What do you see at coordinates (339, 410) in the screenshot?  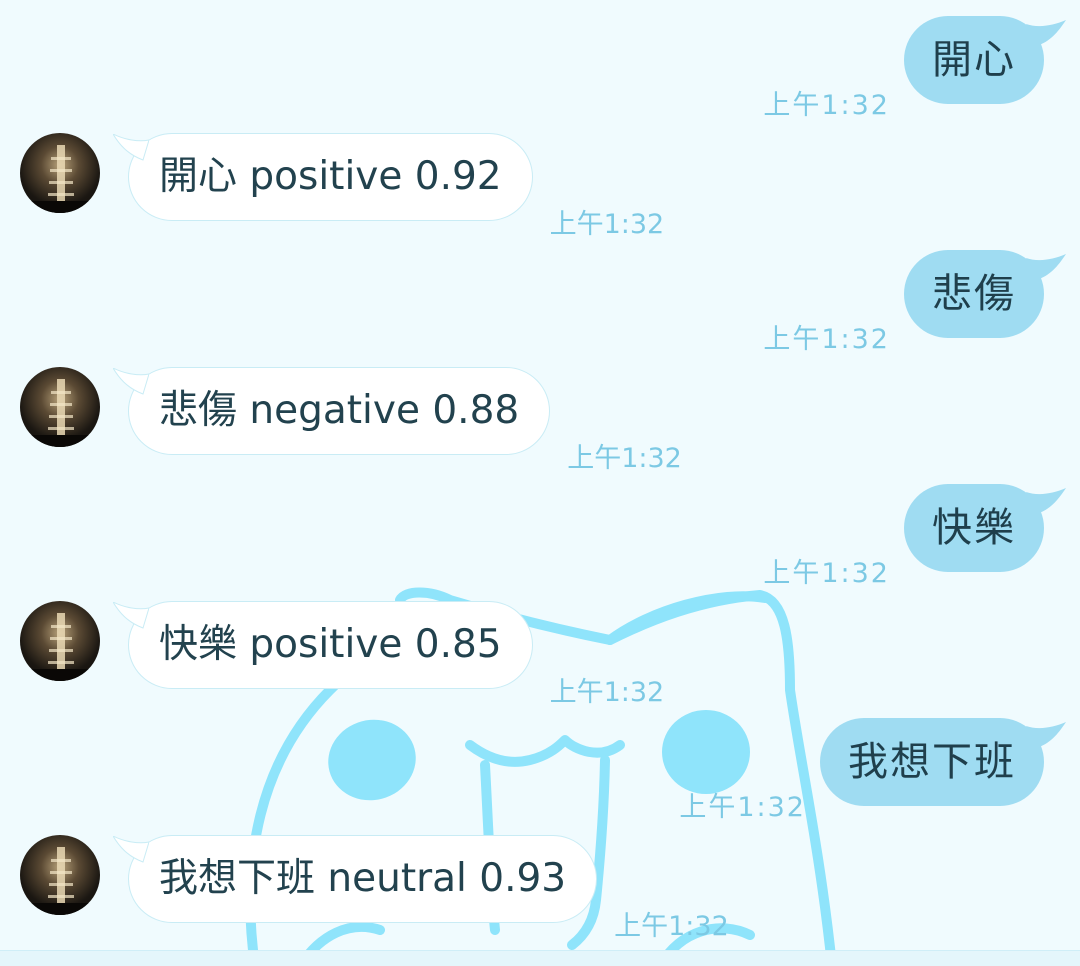 I see `message-text: 悲傷 negative 0.88` at bounding box center [339, 410].